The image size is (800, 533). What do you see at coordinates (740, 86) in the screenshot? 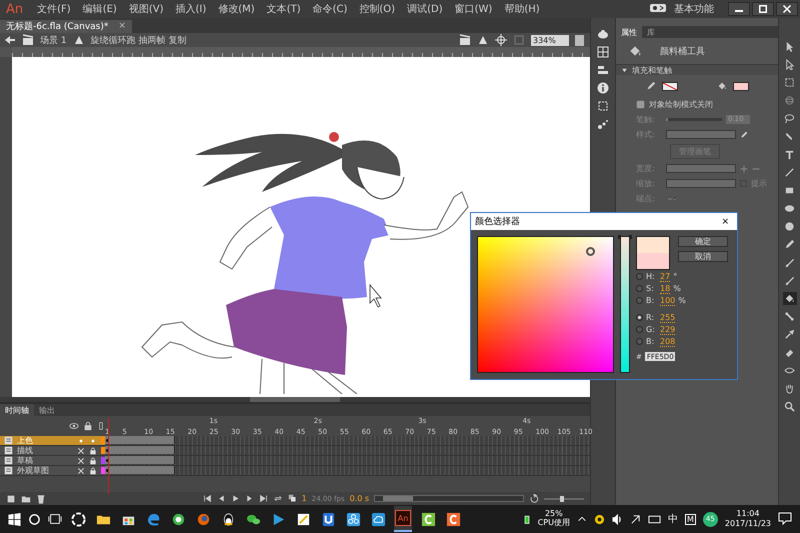
I see `fill-color-swatch` at bounding box center [740, 86].